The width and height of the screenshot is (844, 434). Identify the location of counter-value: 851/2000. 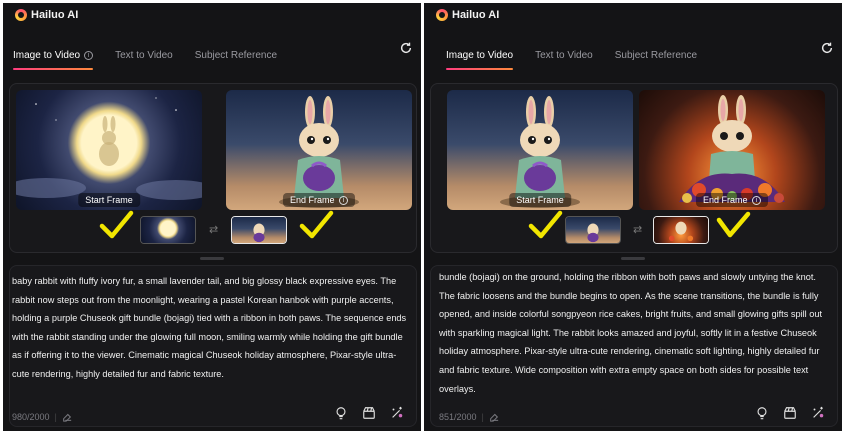
(458, 417).